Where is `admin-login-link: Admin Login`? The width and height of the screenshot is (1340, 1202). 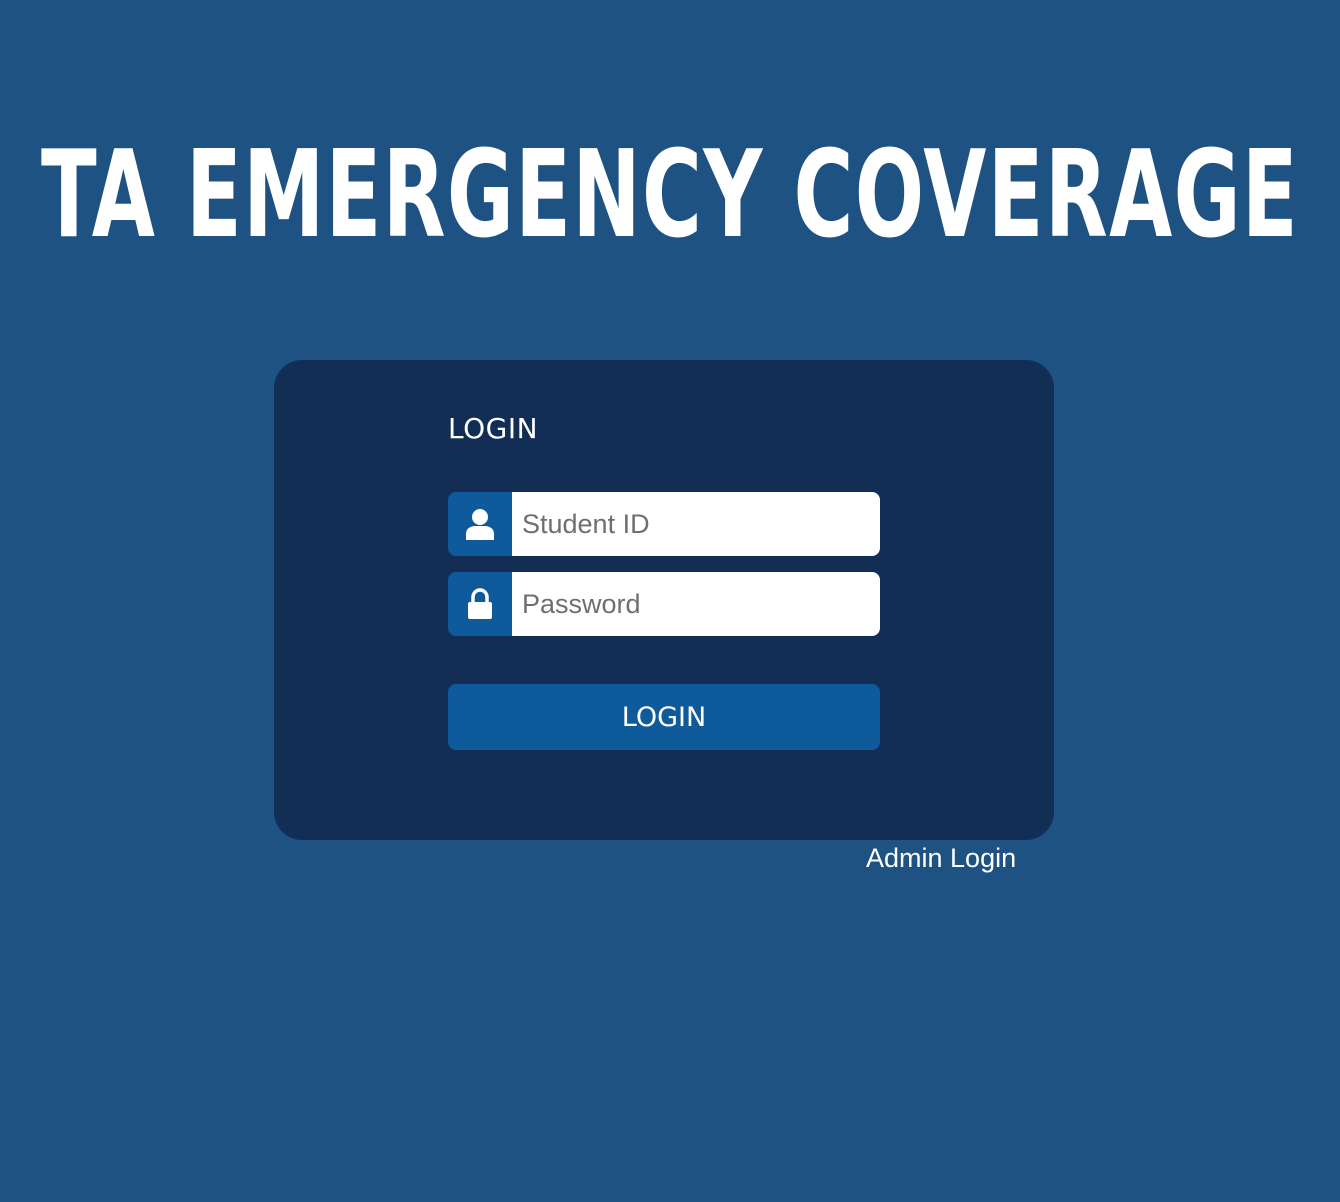 admin-login-link: Admin Login is located at coordinates (941, 858).